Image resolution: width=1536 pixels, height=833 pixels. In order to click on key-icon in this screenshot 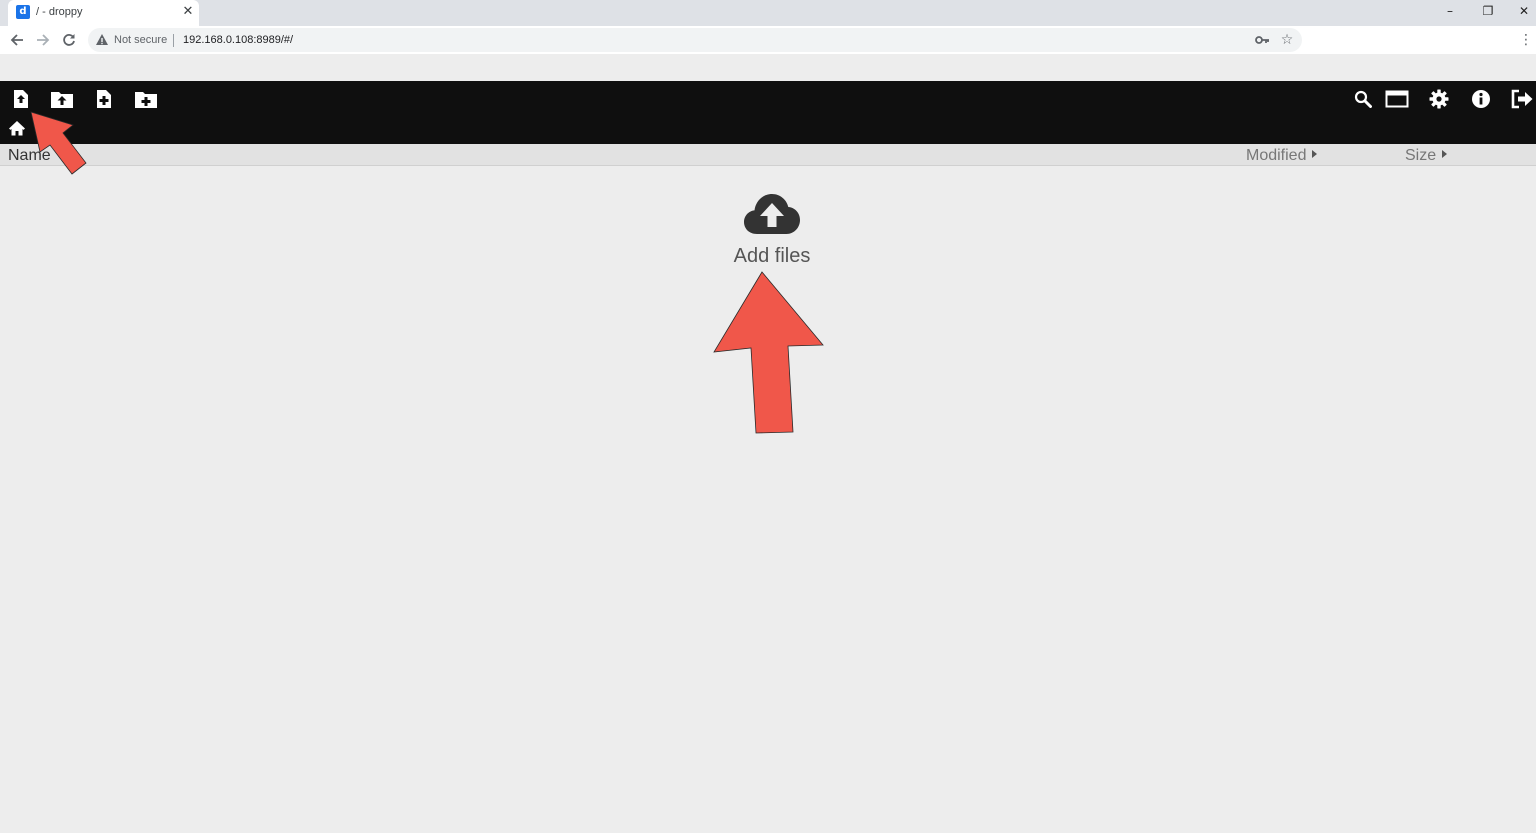, I will do `click(1262, 40)`.